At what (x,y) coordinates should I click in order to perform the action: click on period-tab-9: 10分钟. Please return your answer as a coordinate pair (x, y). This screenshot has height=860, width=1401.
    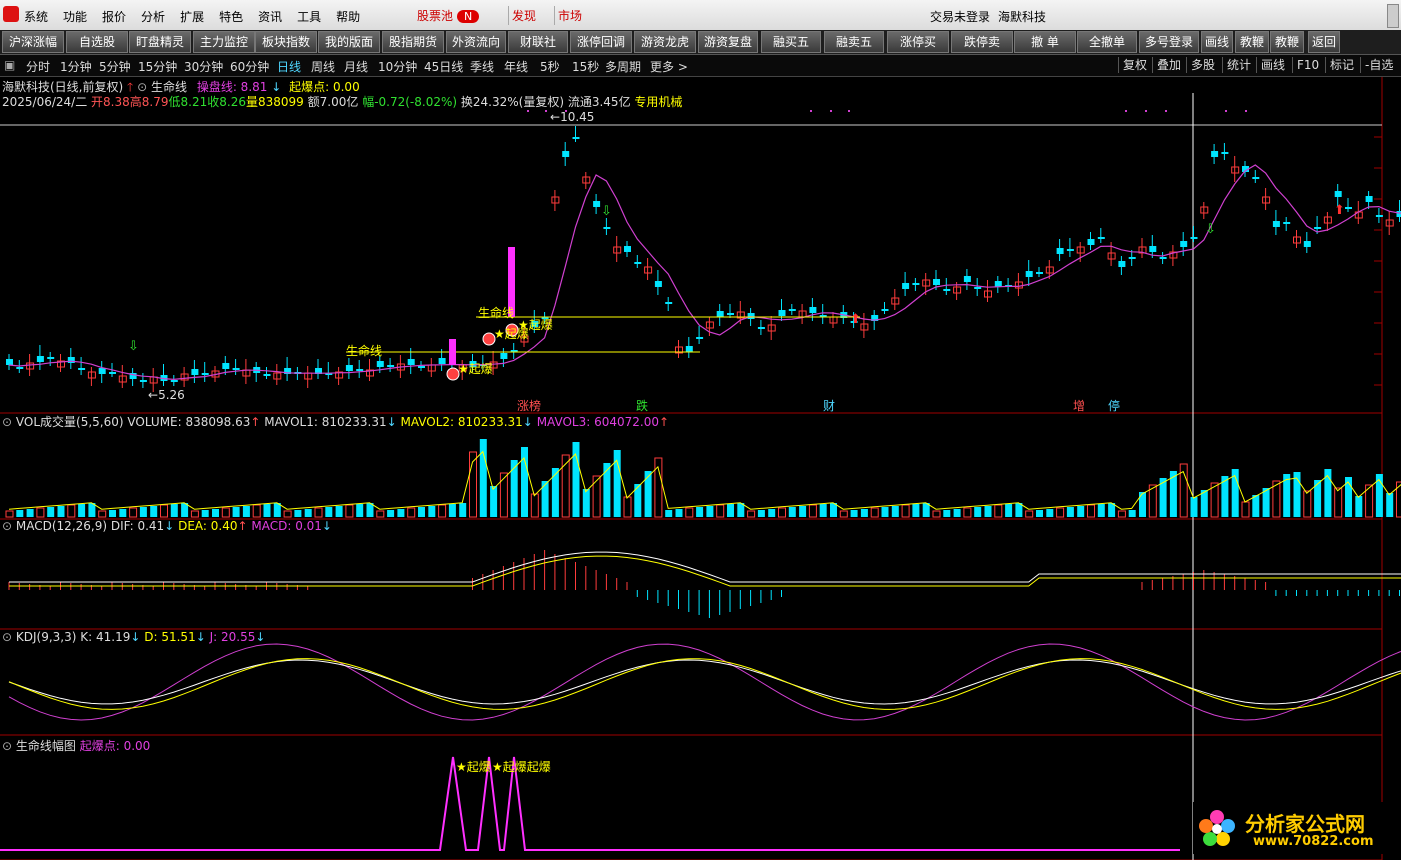
    Looking at the image, I should click on (397, 66).